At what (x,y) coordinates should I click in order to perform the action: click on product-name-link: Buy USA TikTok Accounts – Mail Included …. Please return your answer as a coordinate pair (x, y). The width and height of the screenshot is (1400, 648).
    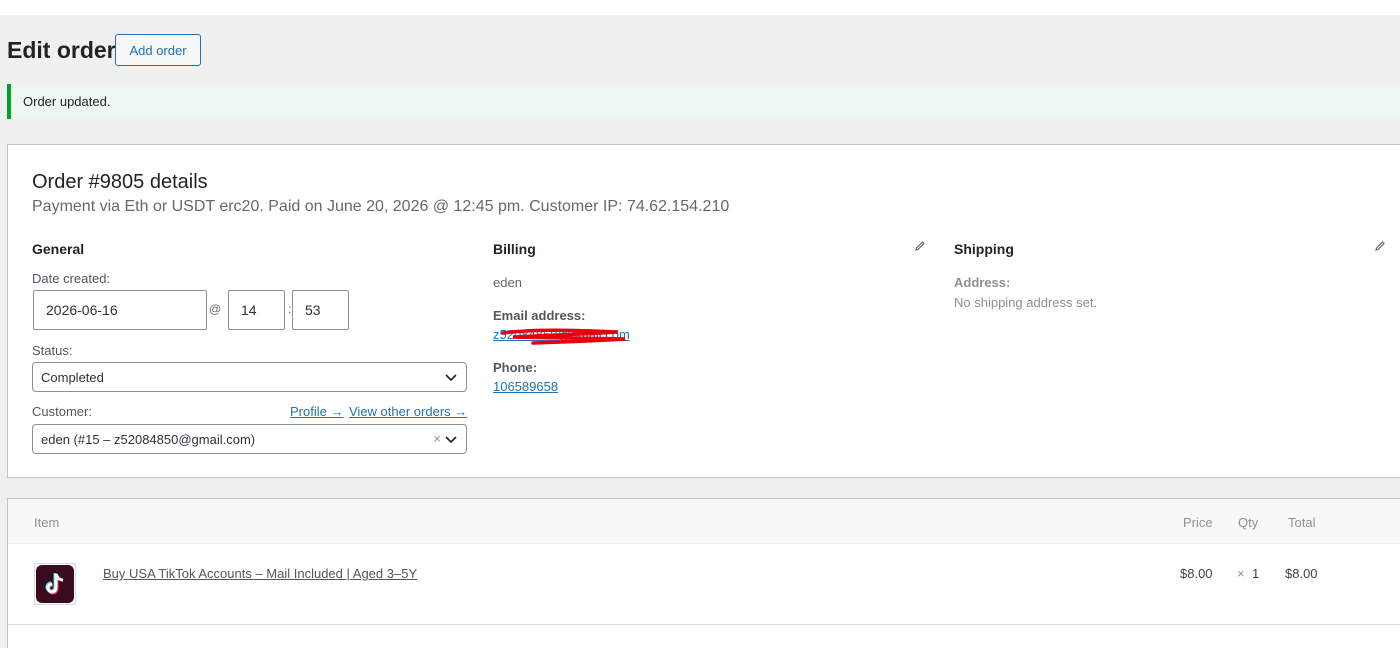
    Looking at the image, I should click on (260, 573).